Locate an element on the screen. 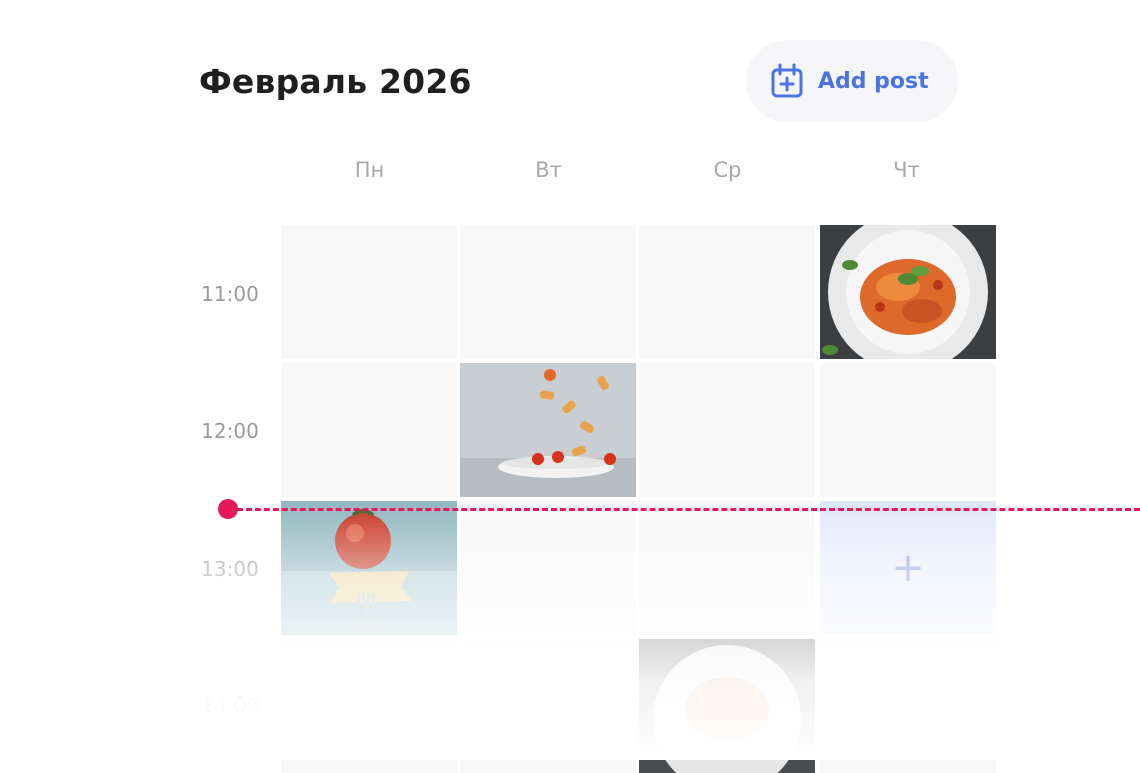 The width and height of the screenshot is (1140, 773). month-title: Февраль 2026 is located at coordinates (335, 81).